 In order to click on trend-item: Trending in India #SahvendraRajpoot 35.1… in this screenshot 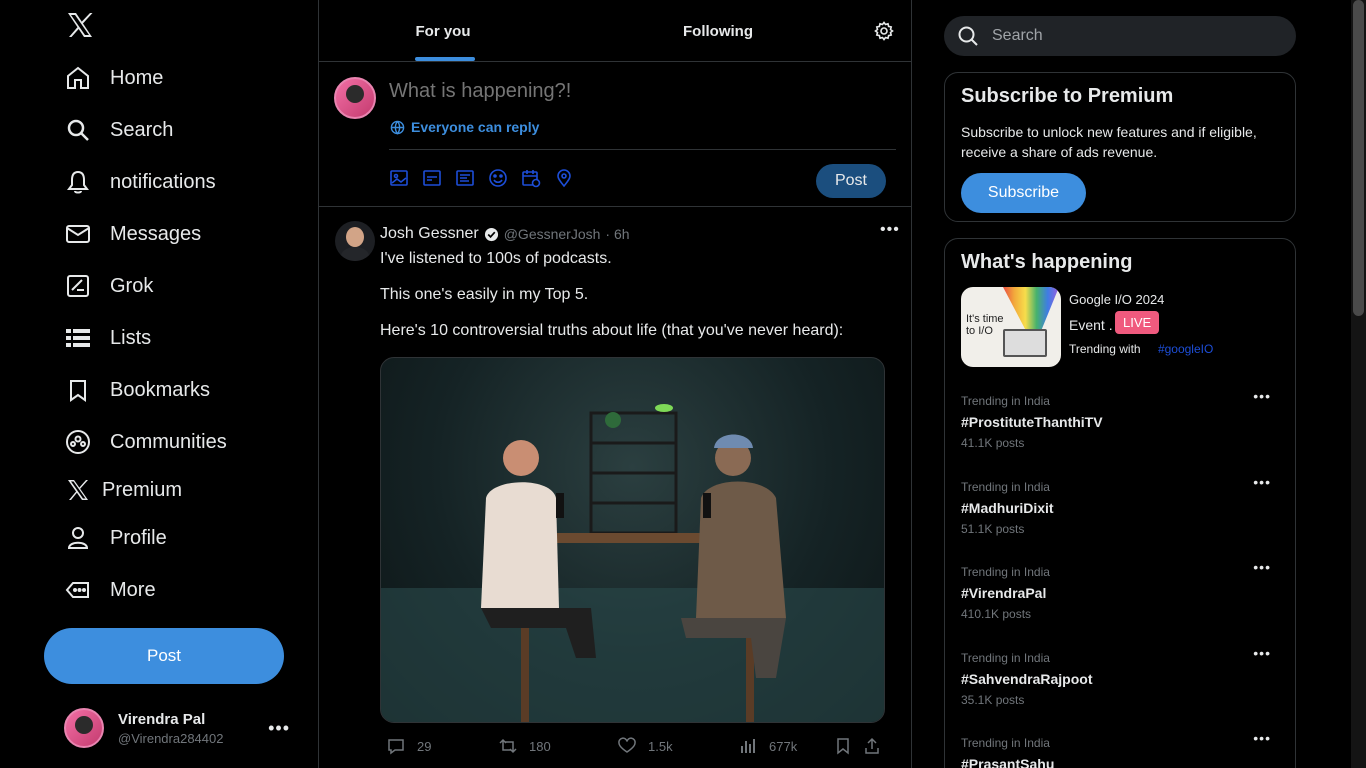, I will do `click(1121, 683)`.